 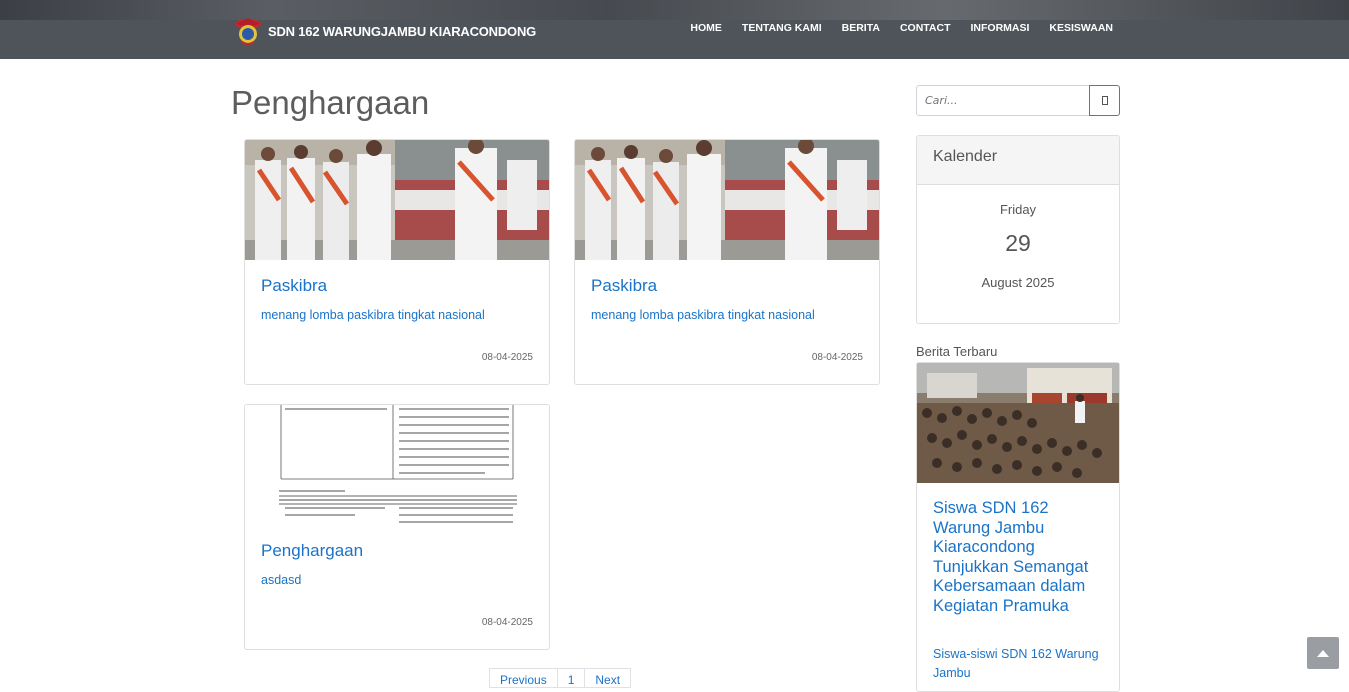 What do you see at coordinates (402, 31) in the screenshot?
I see `brand-name: SDN 162 WARUNGJAMBU KIARACONDONG` at bounding box center [402, 31].